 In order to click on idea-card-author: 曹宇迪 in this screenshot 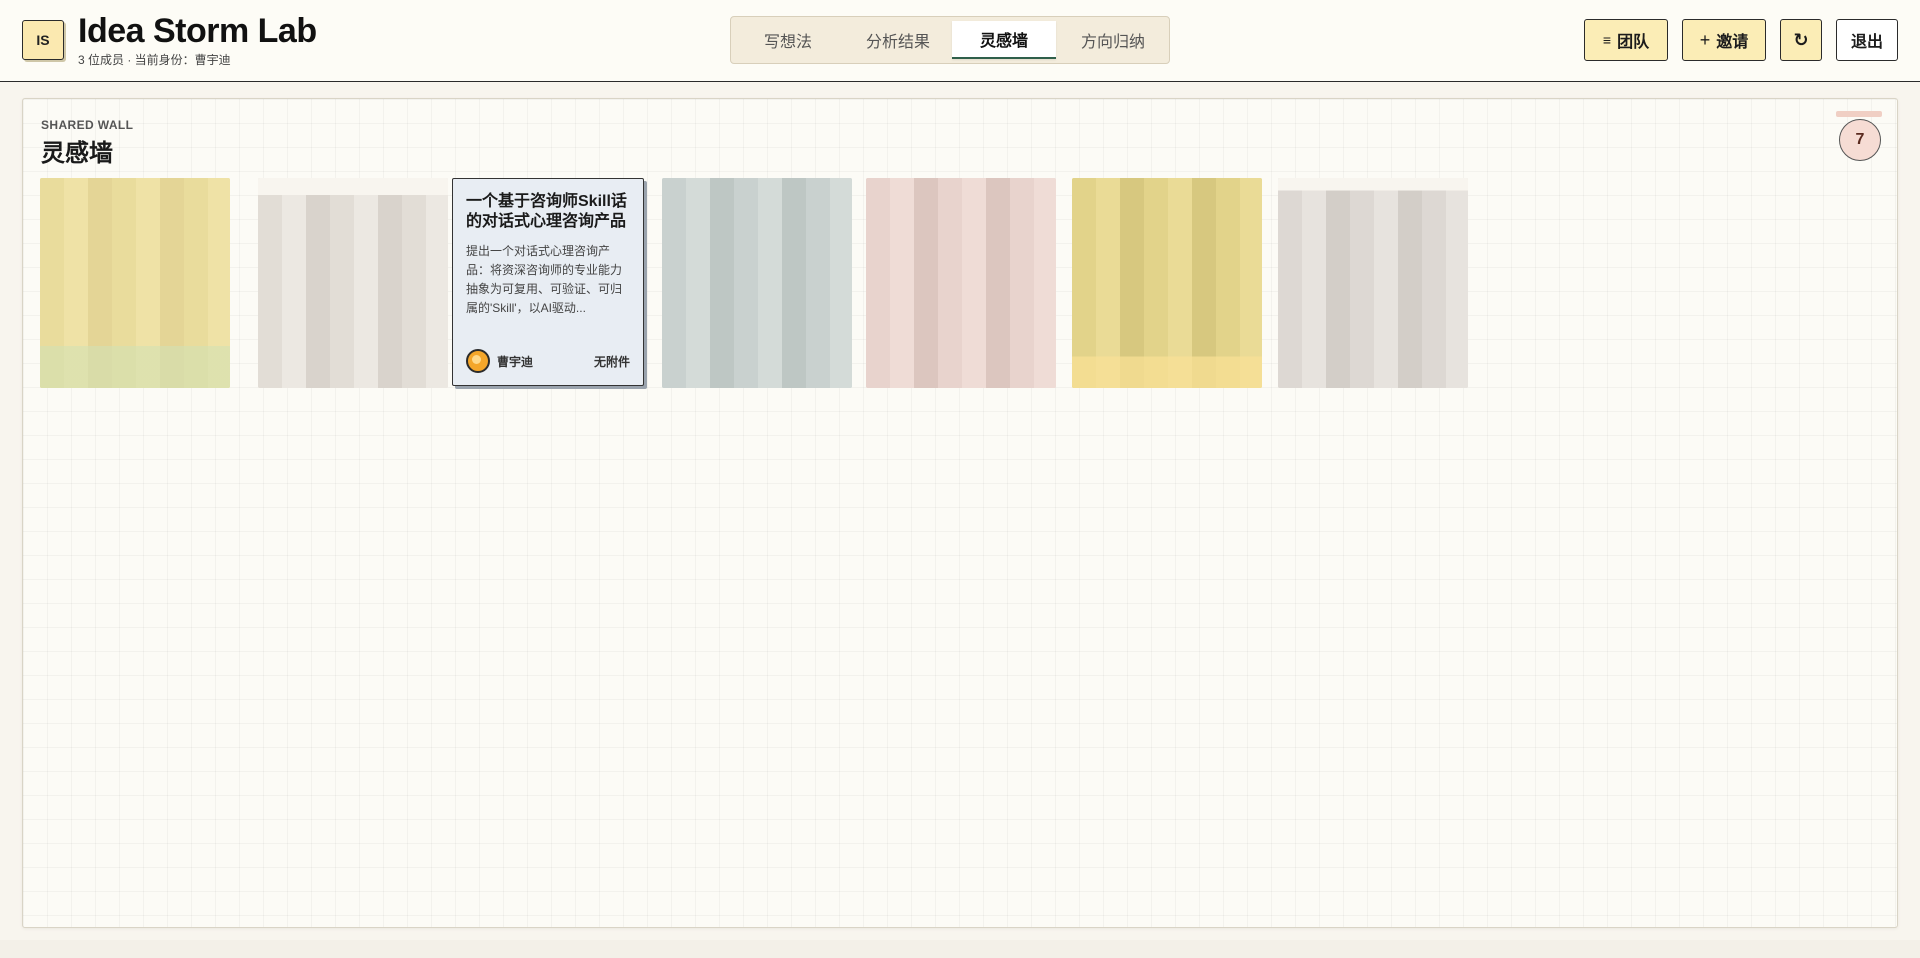, I will do `click(499, 361)`.